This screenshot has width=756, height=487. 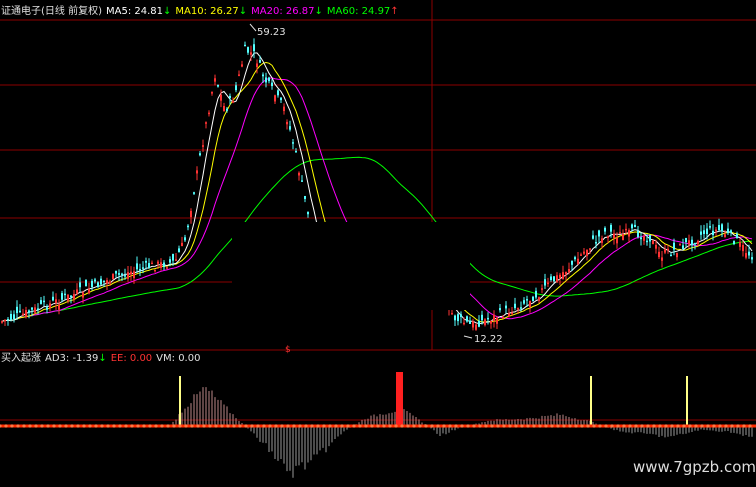 I want to click on signal-bar, so click(x=180, y=401).